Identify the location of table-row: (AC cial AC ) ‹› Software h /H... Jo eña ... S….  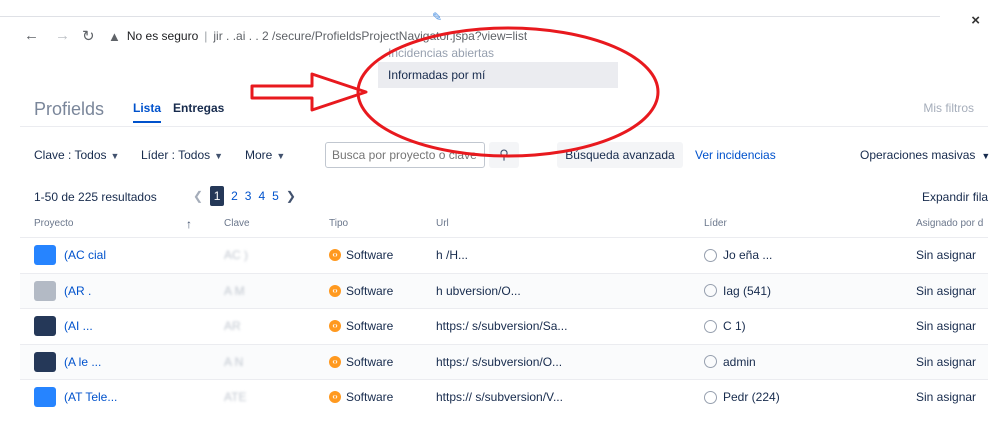
(504, 255).